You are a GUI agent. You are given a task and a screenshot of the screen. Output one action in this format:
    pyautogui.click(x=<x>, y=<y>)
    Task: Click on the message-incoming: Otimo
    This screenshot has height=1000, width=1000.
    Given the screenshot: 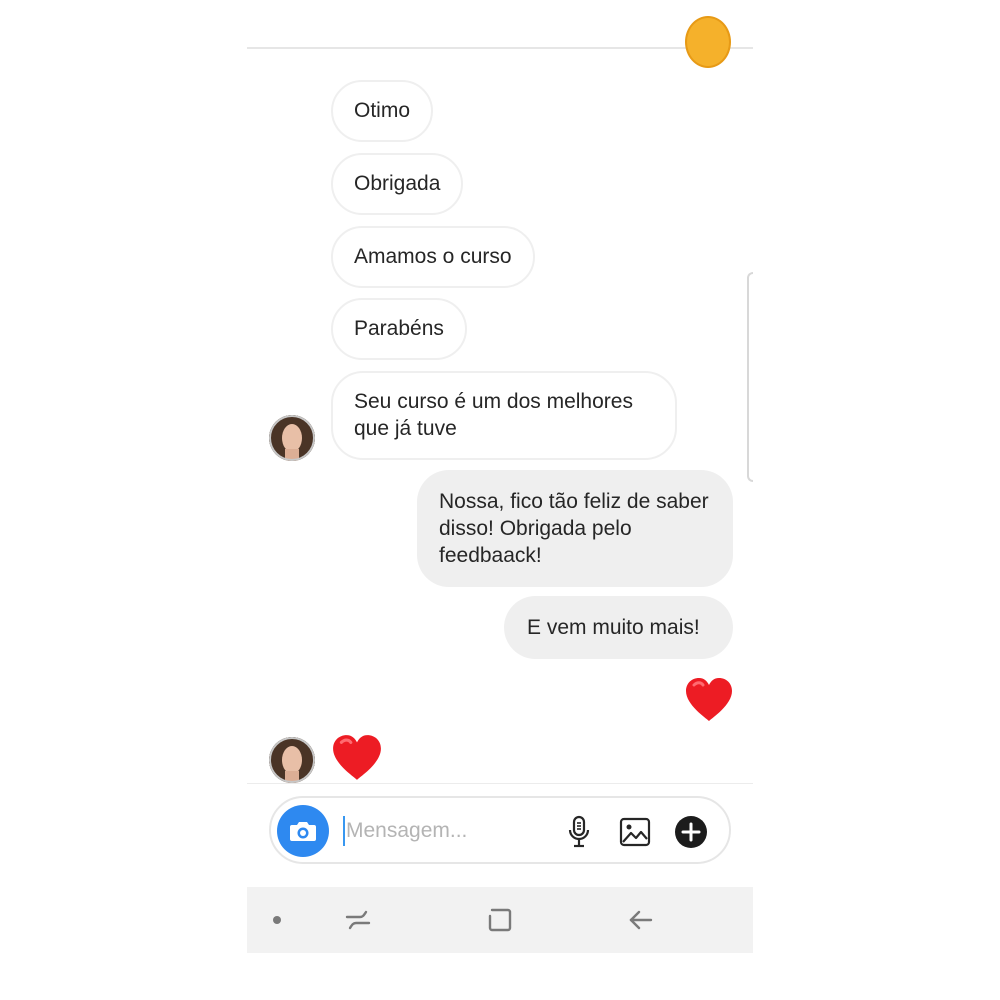 What is the action you would take?
    pyautogui.click(x=382, y=111)
    